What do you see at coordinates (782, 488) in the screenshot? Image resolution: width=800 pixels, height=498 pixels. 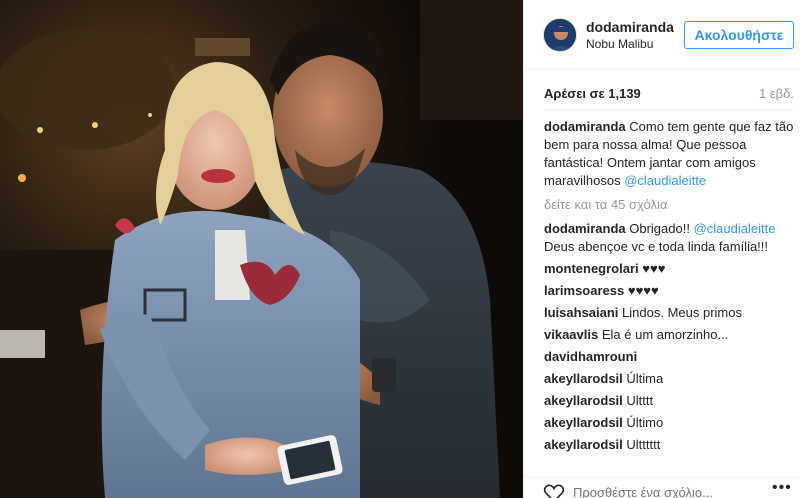 I see `more-horizontal-icon: •••` at bounding box center [782, 488].